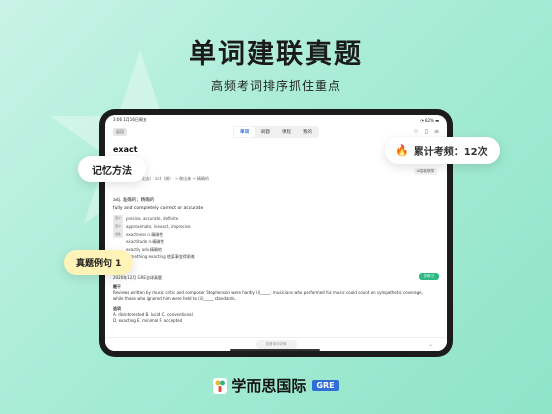 This screenshot has height=414, width=552. Describe the element at coordinates (307, 132) in the screenshot. I see `tab-mine: 我的` at that location.